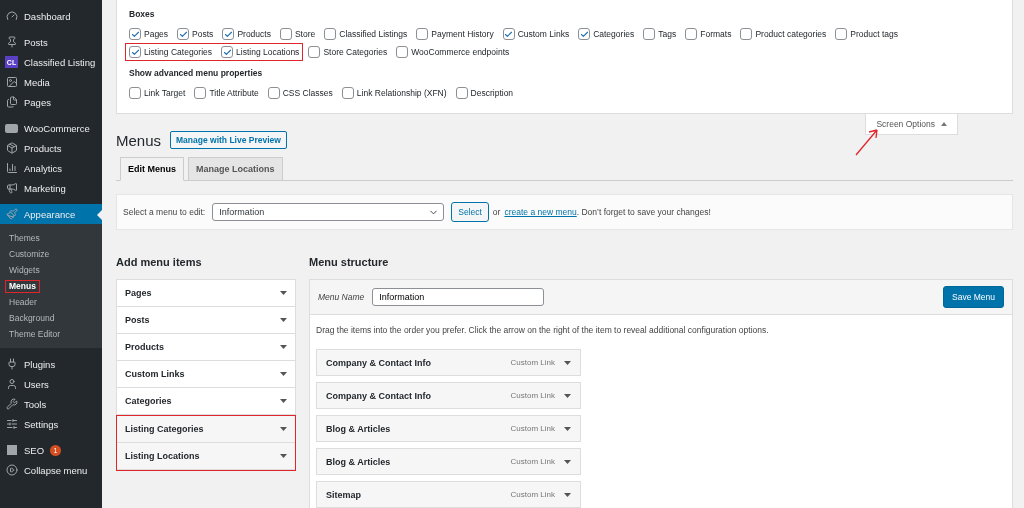 The image size is (1024, 508). Describe the element at coordinates (195, 34) in the screenshot. I see `checkbox-option: Posts` at that location.